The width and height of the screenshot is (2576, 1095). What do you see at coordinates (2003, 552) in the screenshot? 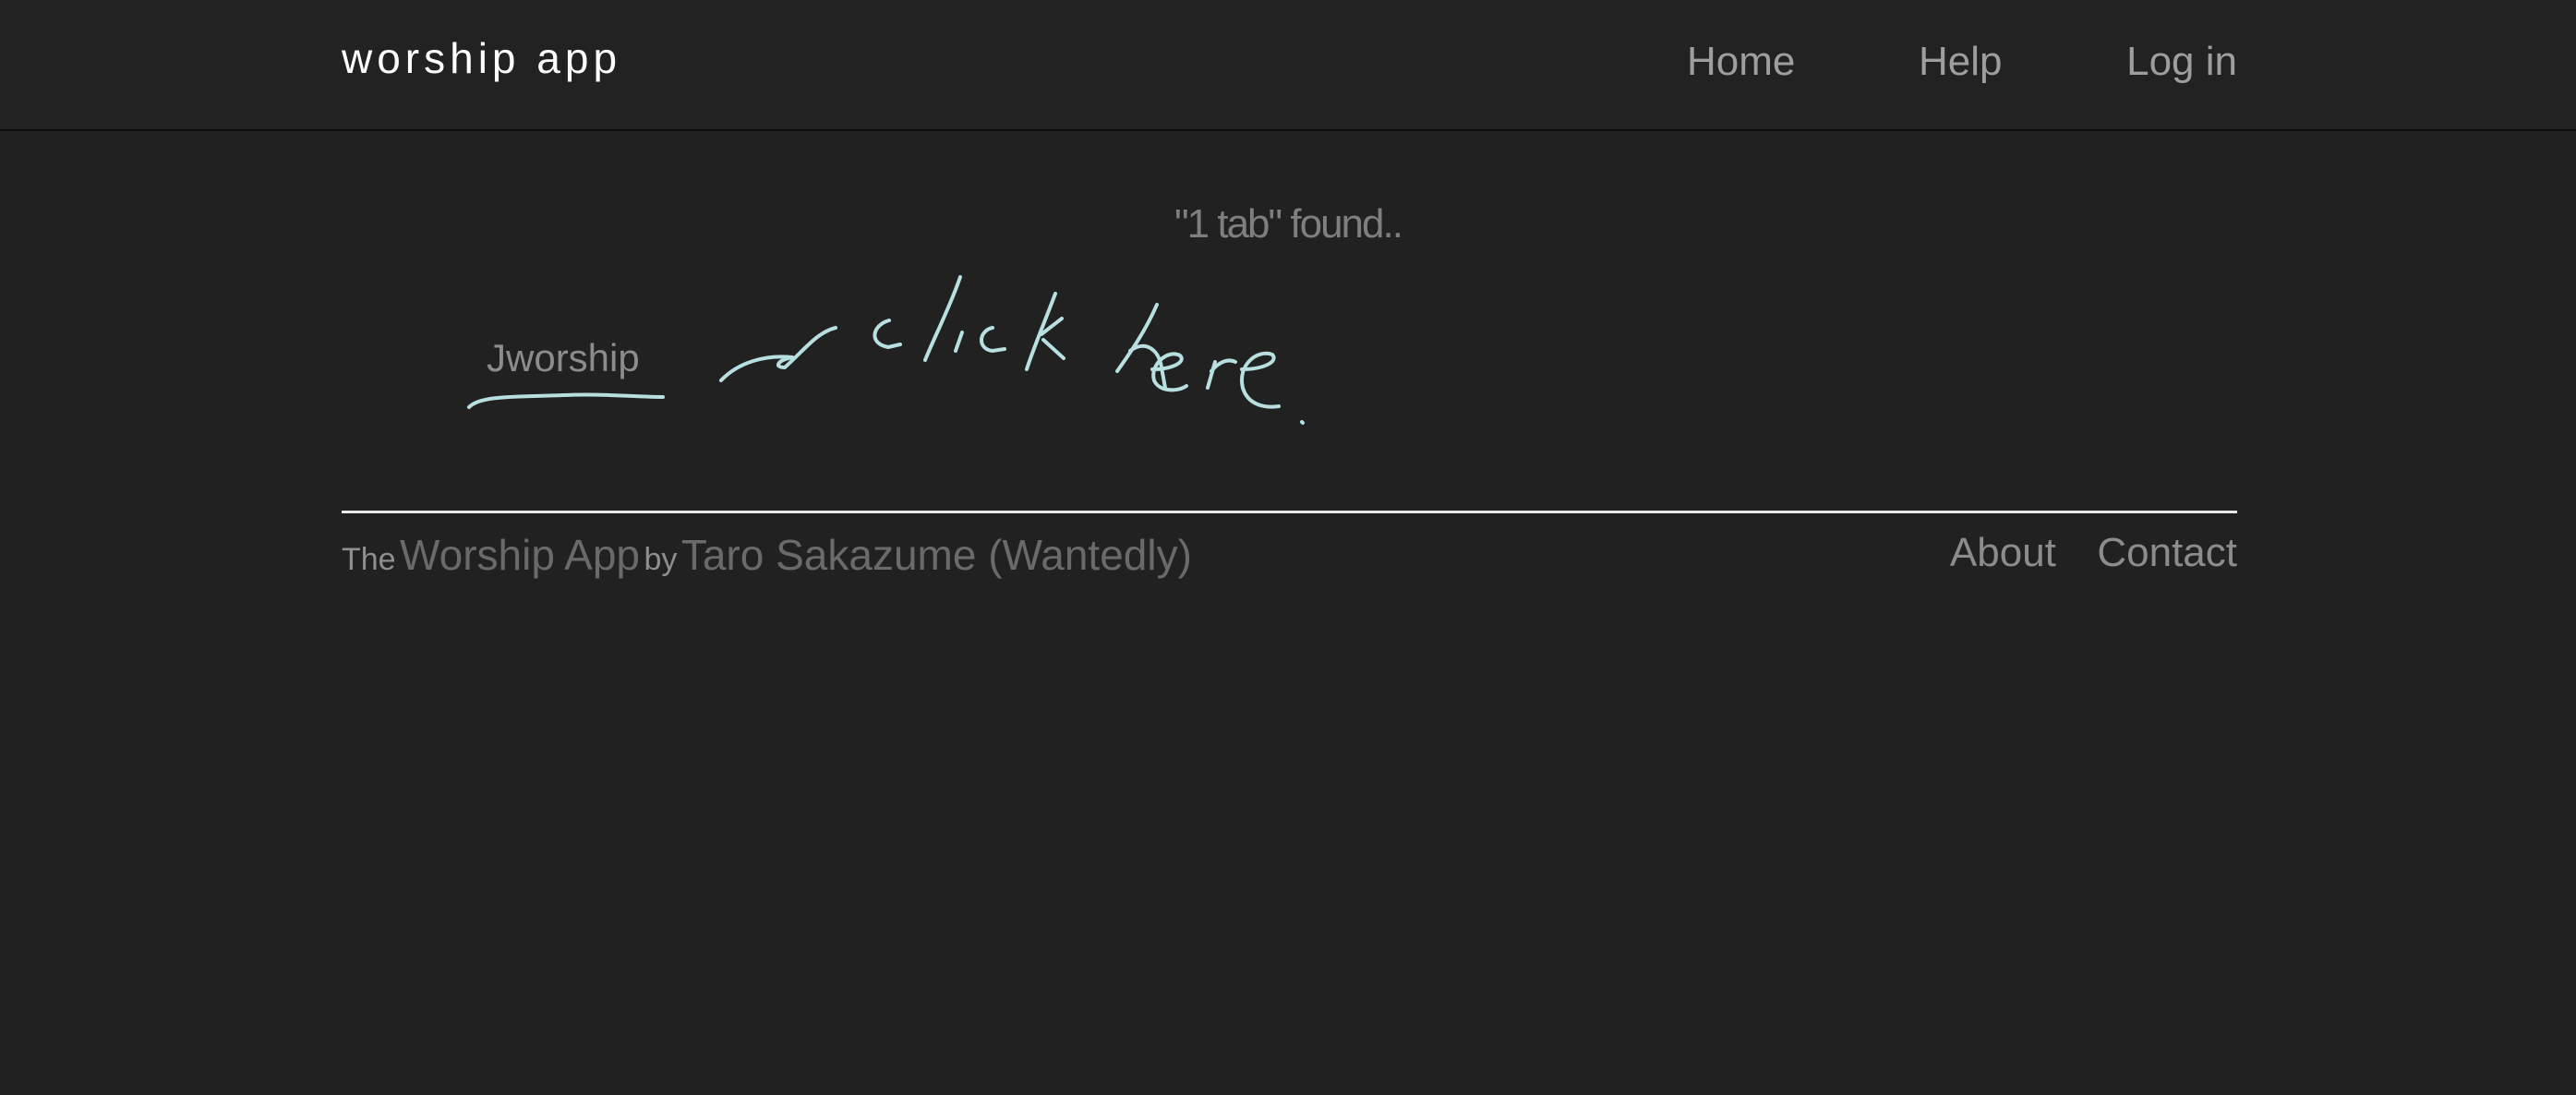
I see `footer-about-link: About` at bounding box center [2003, 552].